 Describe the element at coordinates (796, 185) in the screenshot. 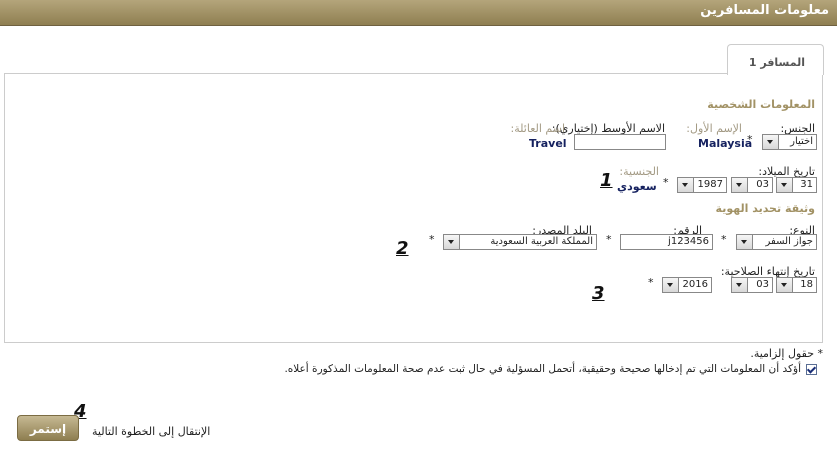

I see `dob-day-select: 31` at that location.